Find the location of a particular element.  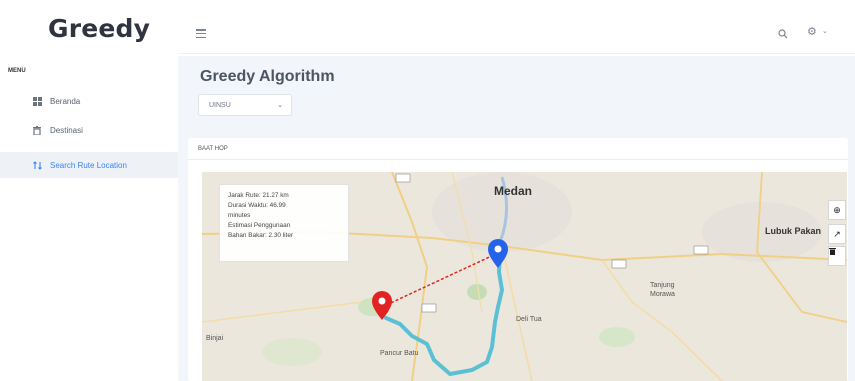

sidebar-item-destinasi: Destinasi is located at coordinates (89, 130).